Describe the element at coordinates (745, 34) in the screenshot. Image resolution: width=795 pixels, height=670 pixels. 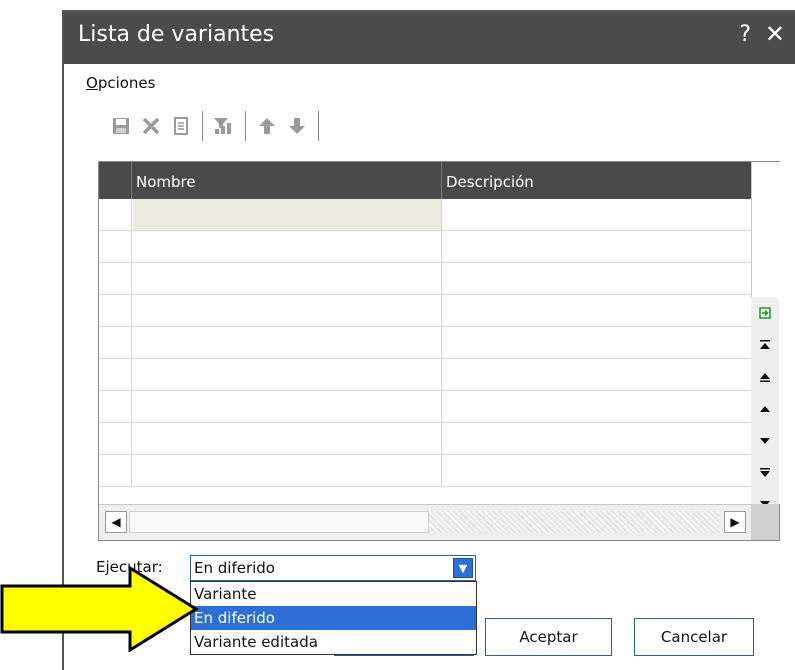
I see `help-button: ?` at that location.